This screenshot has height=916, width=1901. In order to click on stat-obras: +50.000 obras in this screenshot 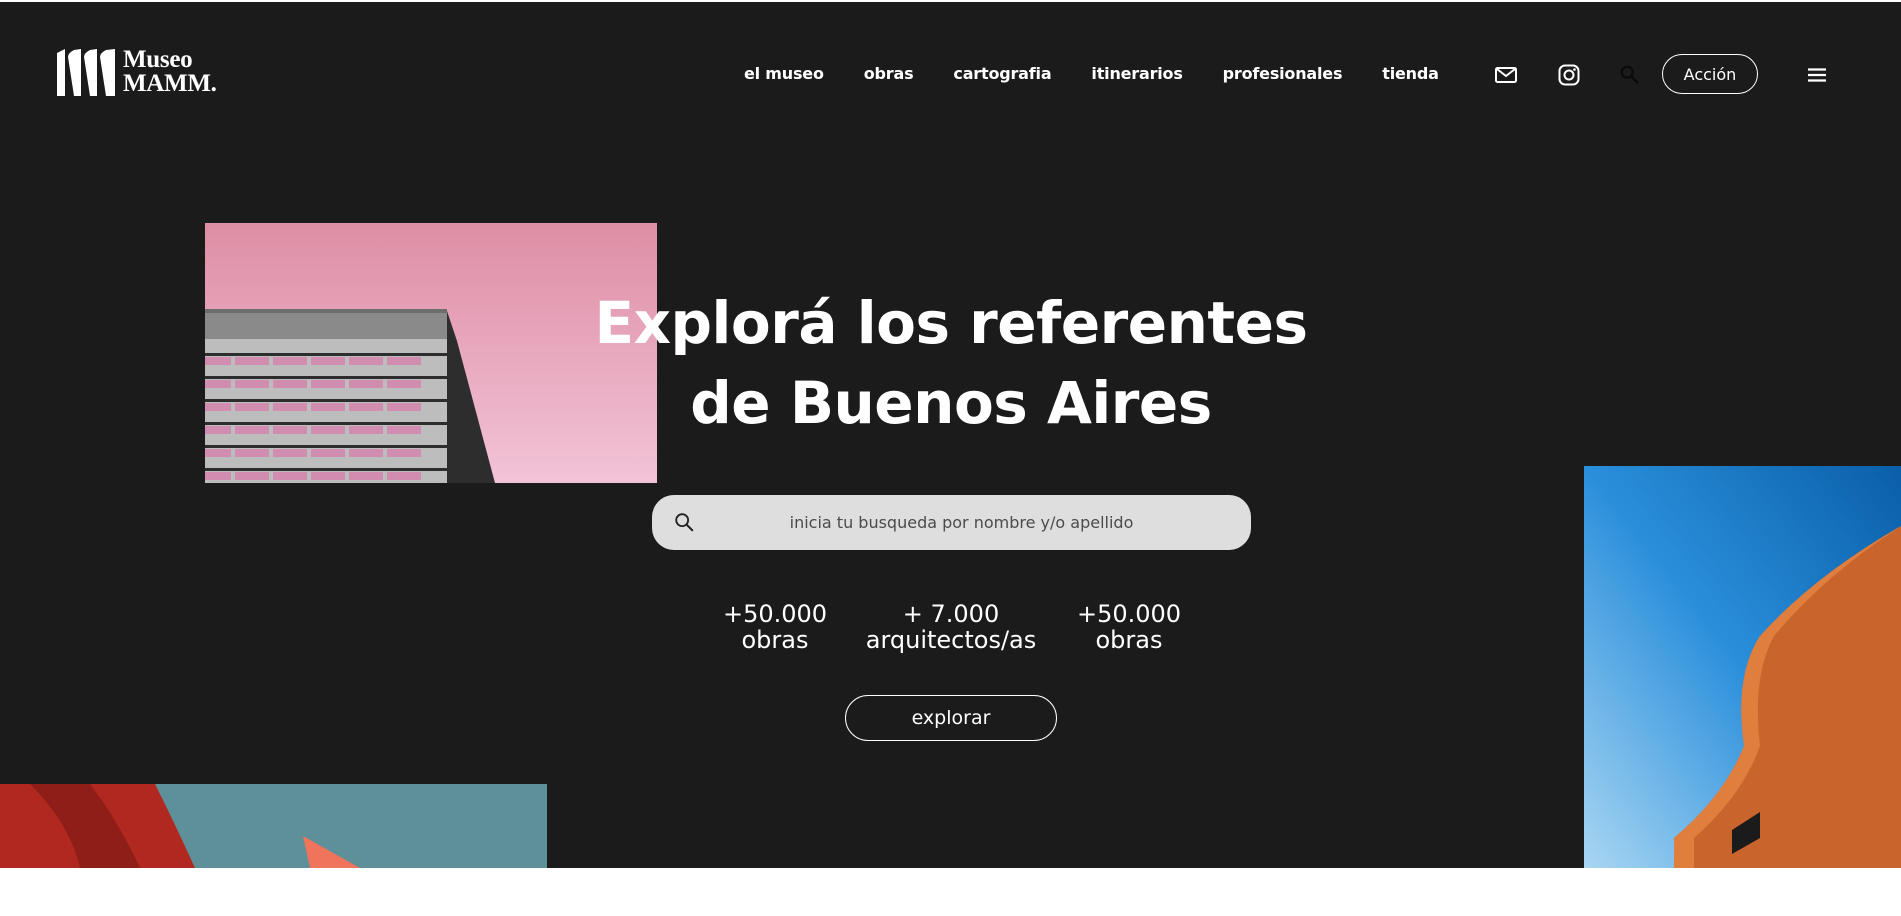, I will do `click(775, 627)`.